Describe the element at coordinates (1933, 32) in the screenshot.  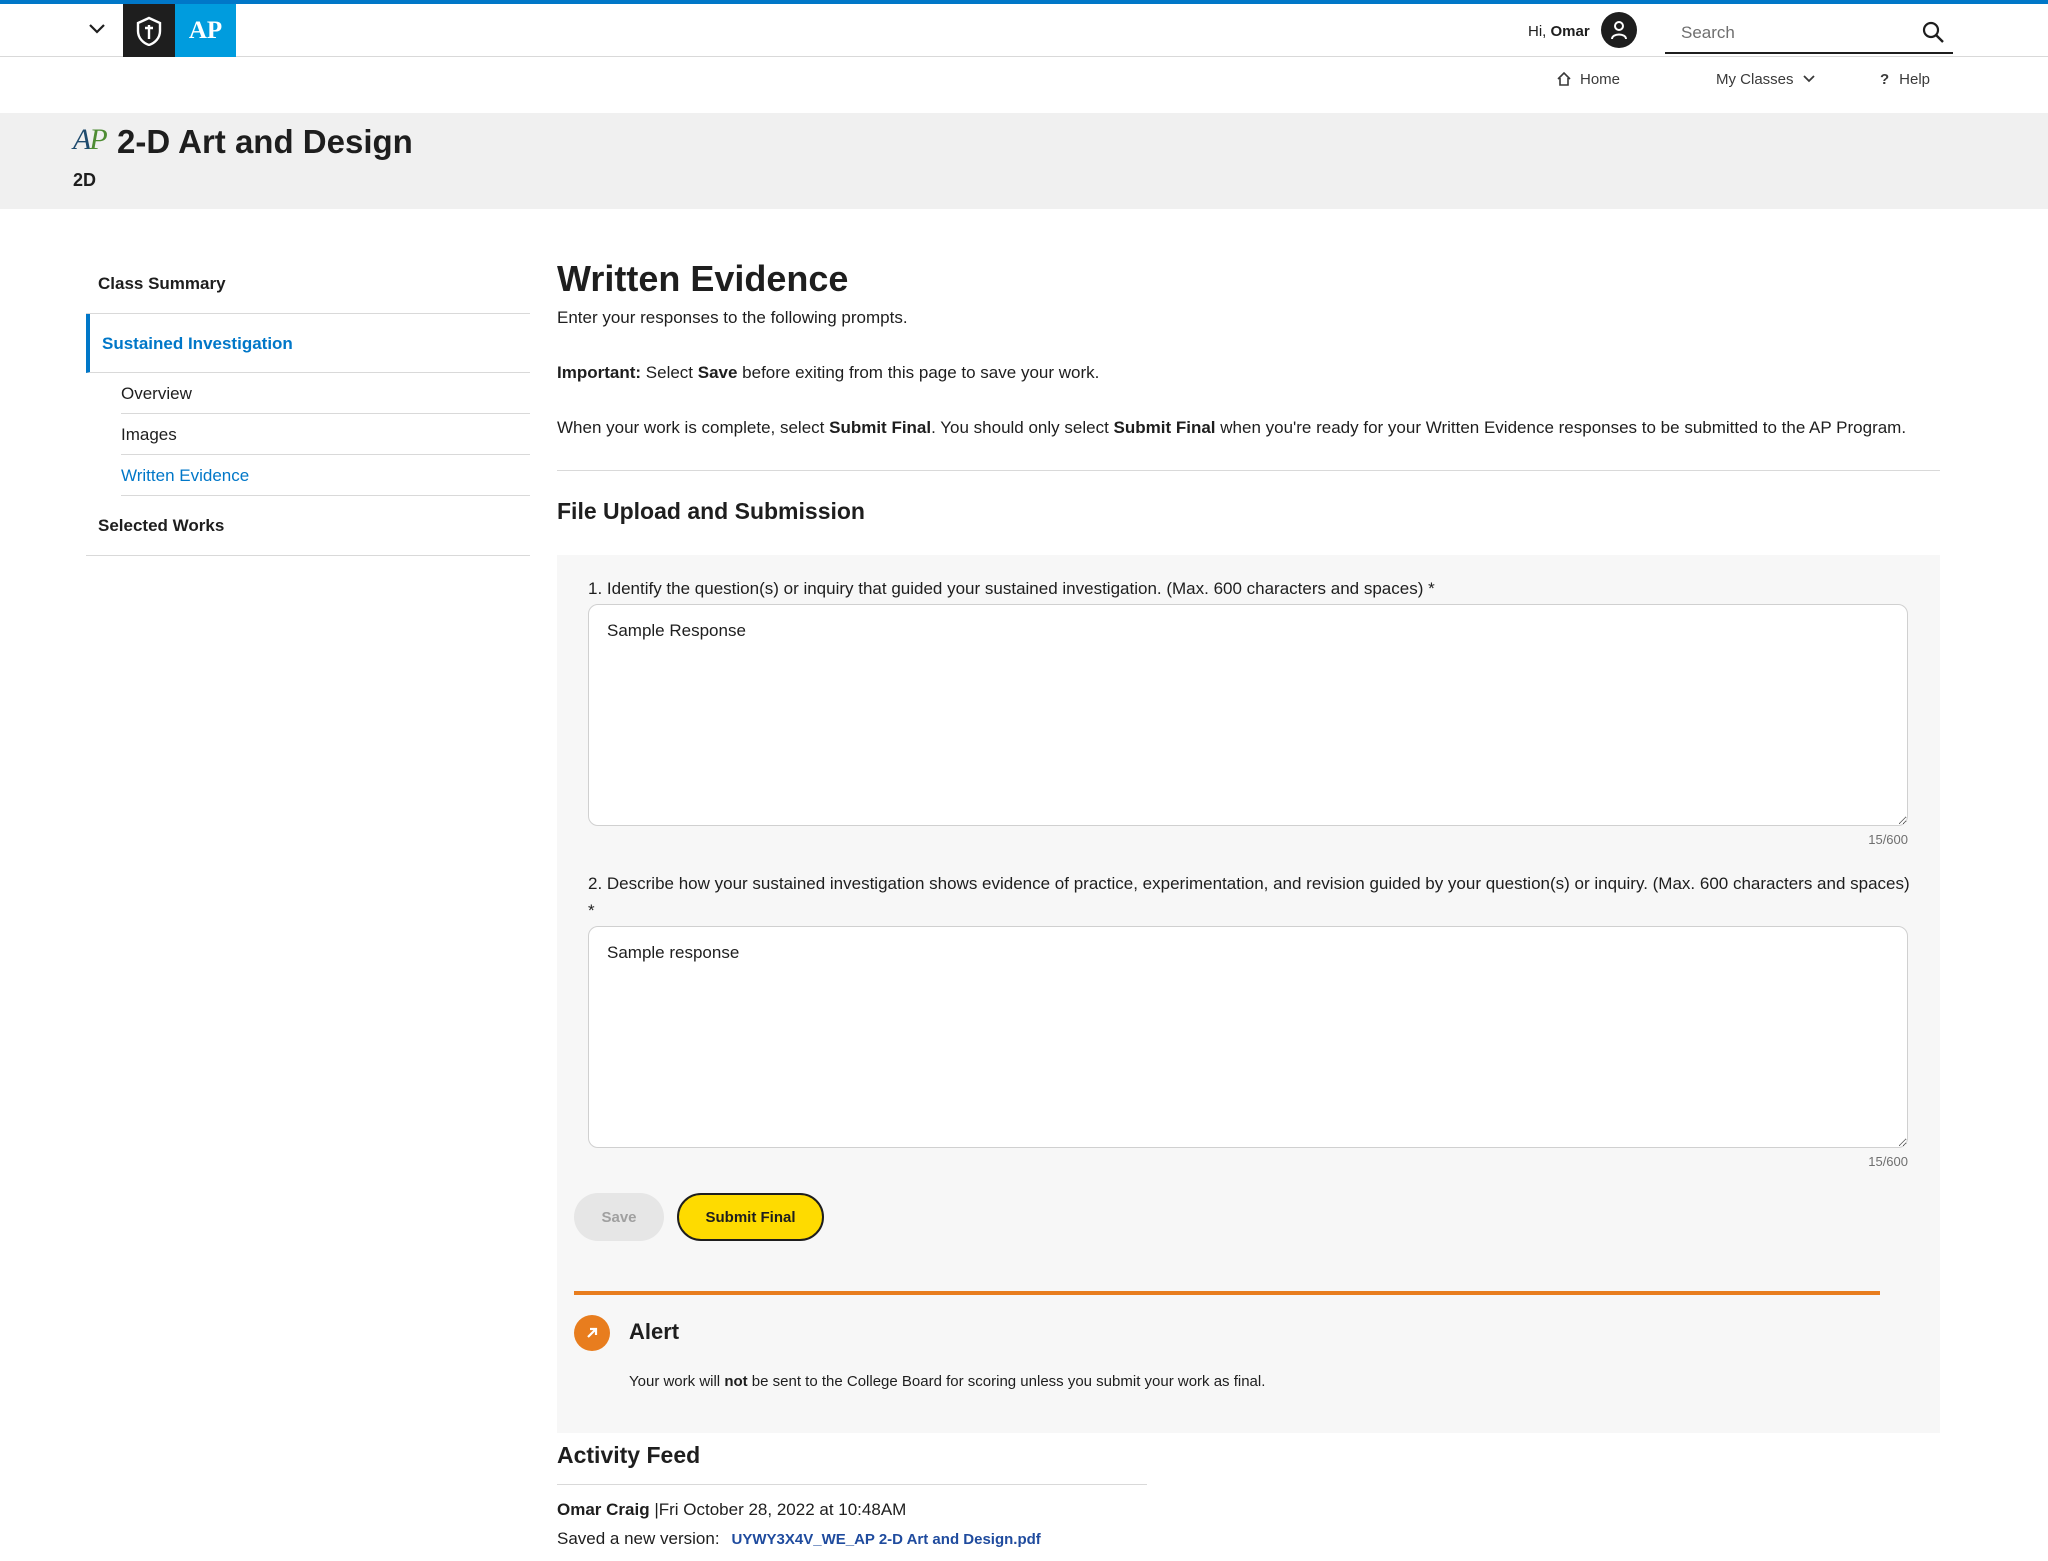
I see `search-icon` at that location.